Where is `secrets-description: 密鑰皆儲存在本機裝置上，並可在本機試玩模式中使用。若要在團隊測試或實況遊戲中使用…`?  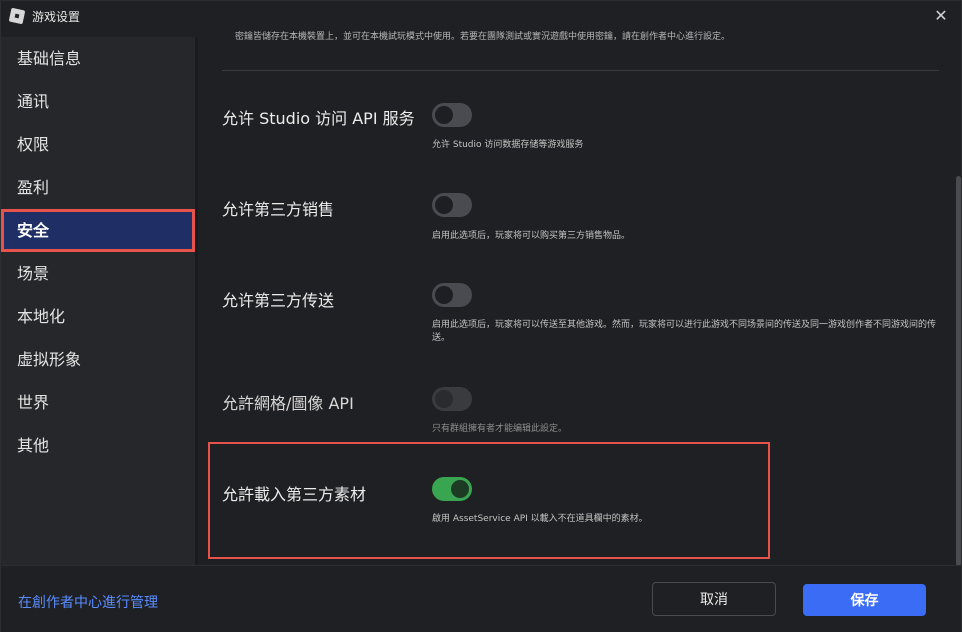 secrets-description: 密鑰皆儲存在本機裝置上，並可在本機試玩模式中使用。若要在團隊測試或實況遊戲中使用… is located at coordinates (483, 37).